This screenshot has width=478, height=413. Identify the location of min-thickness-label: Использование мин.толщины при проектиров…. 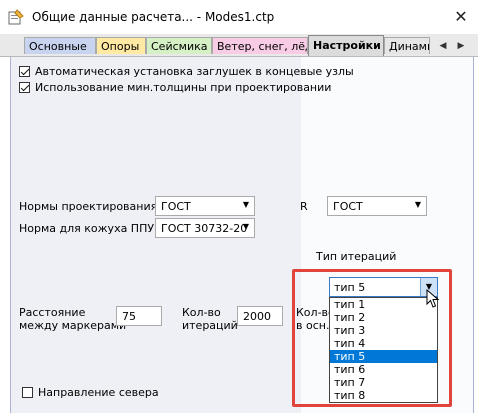
(183, 87).